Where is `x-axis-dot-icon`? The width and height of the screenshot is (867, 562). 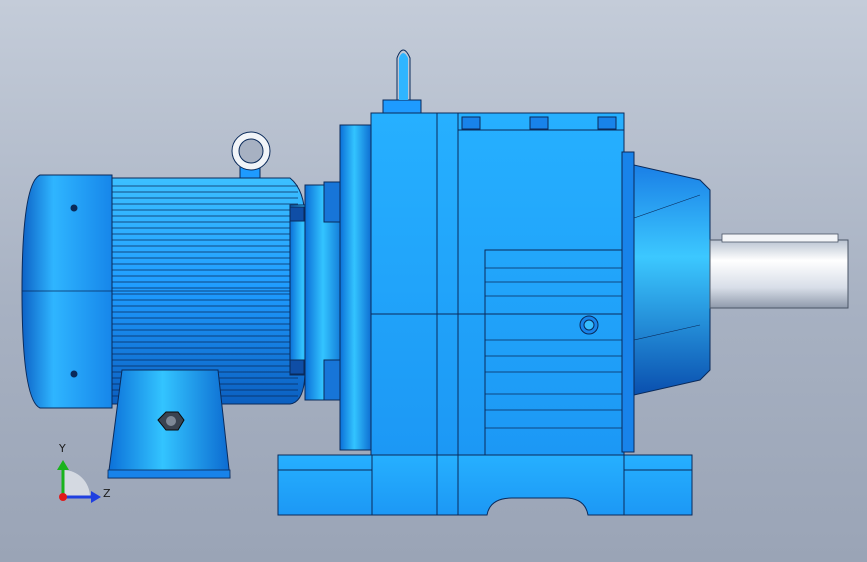 x-axis-dot-icon is located at coordinates (63, 497).